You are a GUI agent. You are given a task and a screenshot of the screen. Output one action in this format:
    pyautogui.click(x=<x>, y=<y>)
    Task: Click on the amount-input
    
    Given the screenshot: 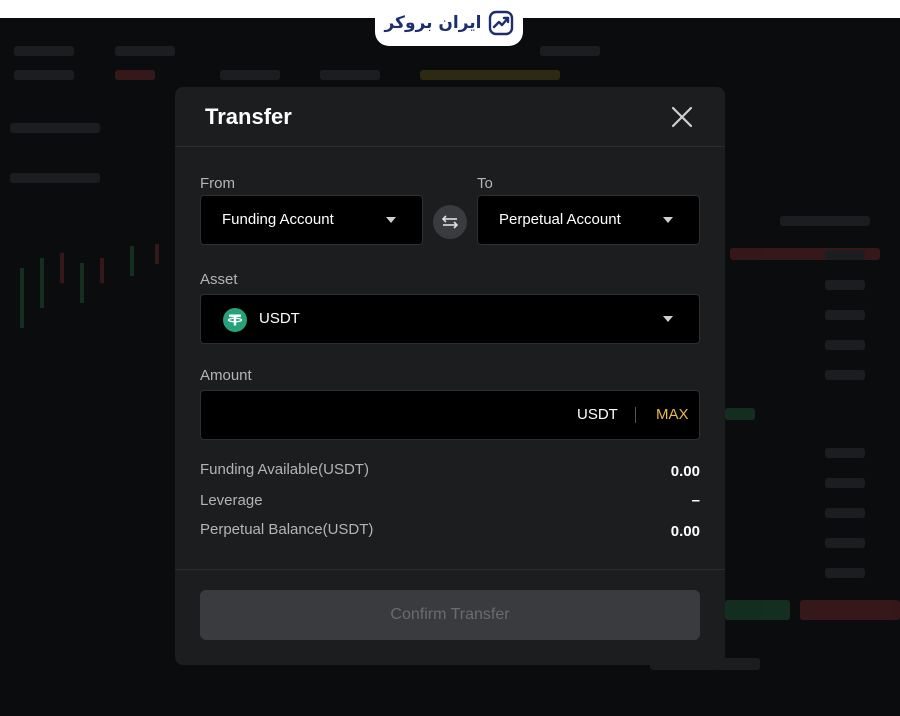 What is the action you would take?
    pyautogui.click(x=385, y=416)
    